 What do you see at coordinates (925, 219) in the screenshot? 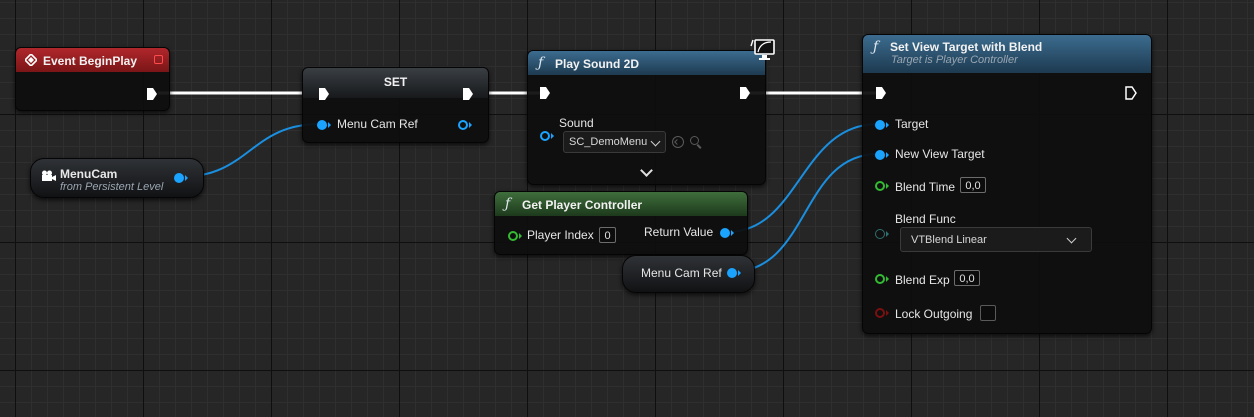
I see `blend-func-label: Blend Func` at bounding box center [925, 219].